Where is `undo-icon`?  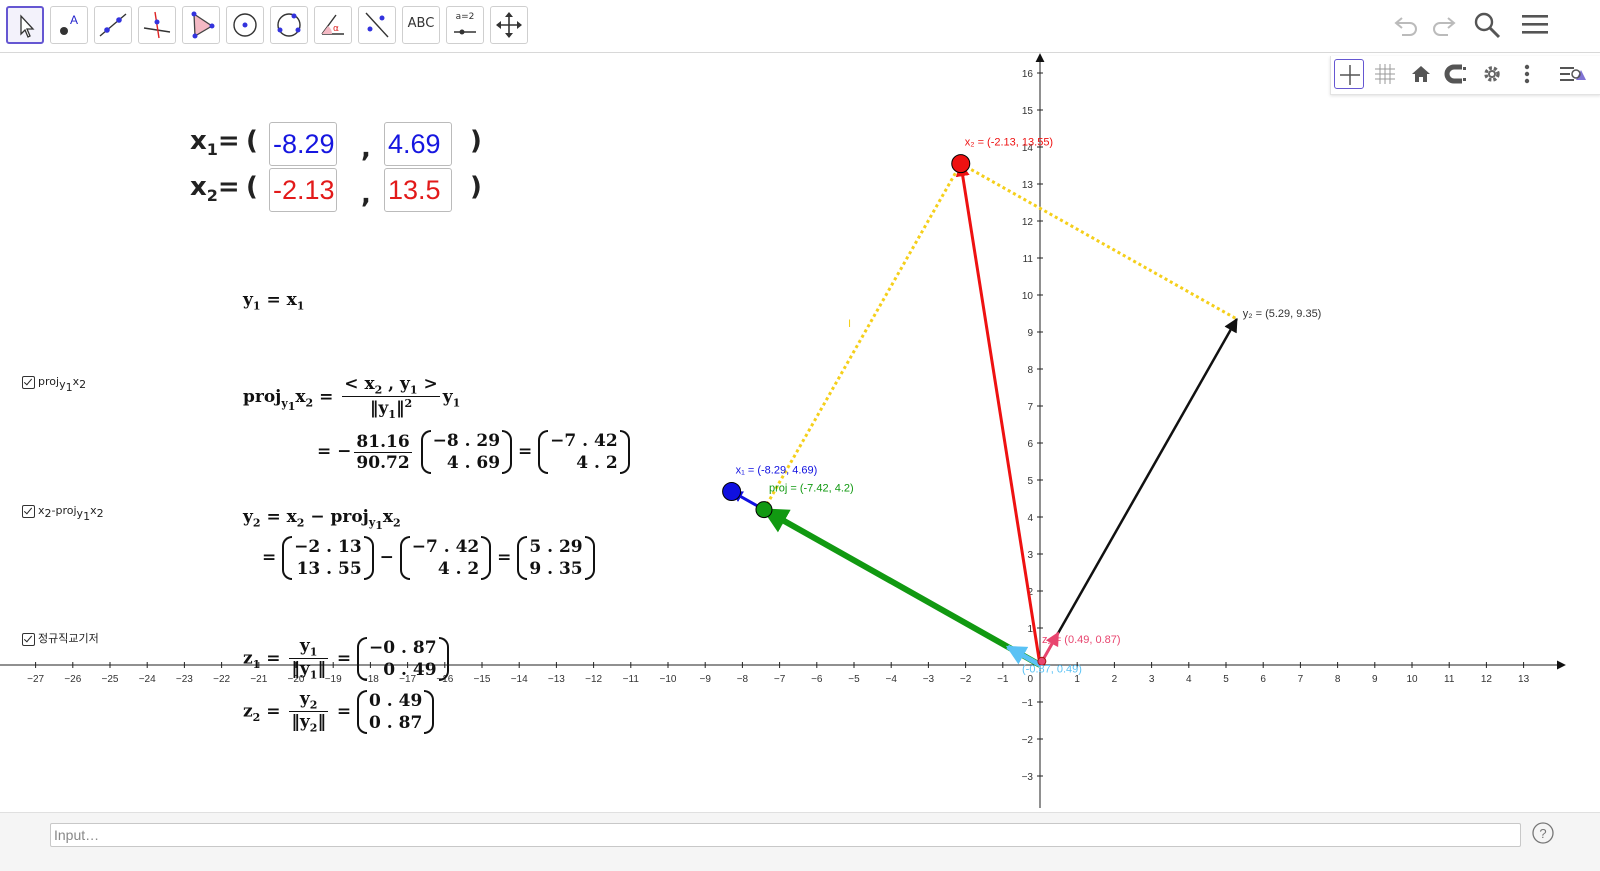 undo-icon is located at coordinates (1407, 25).